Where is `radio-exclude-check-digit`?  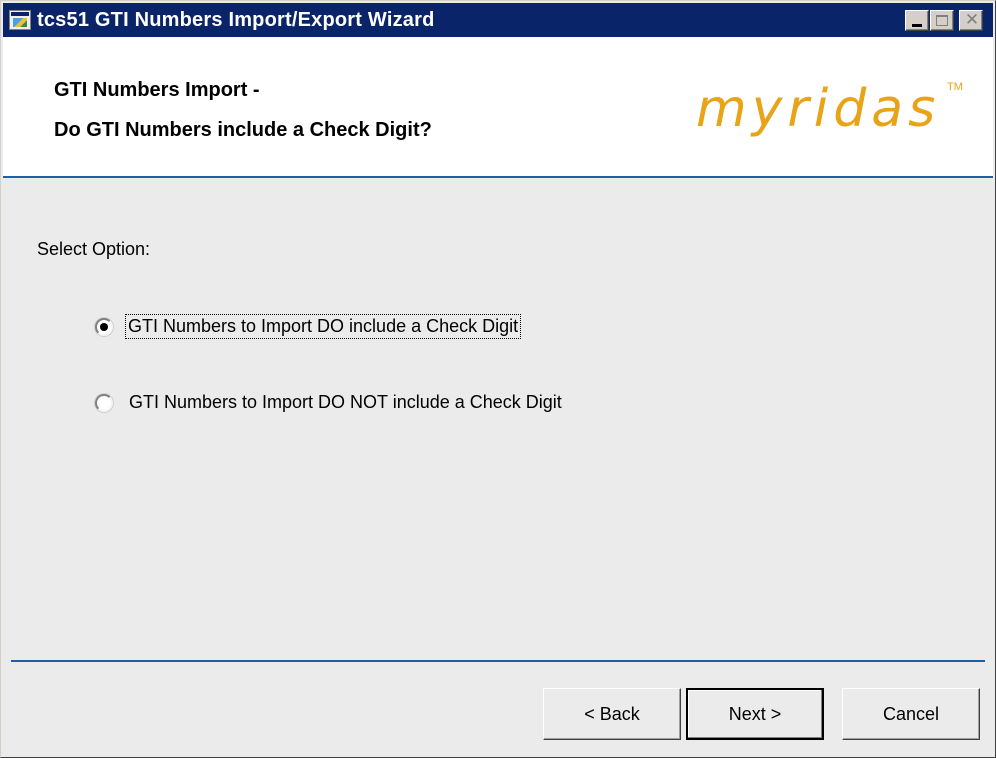
radio-exclude-check-digit is located at coordinates (104, 402).